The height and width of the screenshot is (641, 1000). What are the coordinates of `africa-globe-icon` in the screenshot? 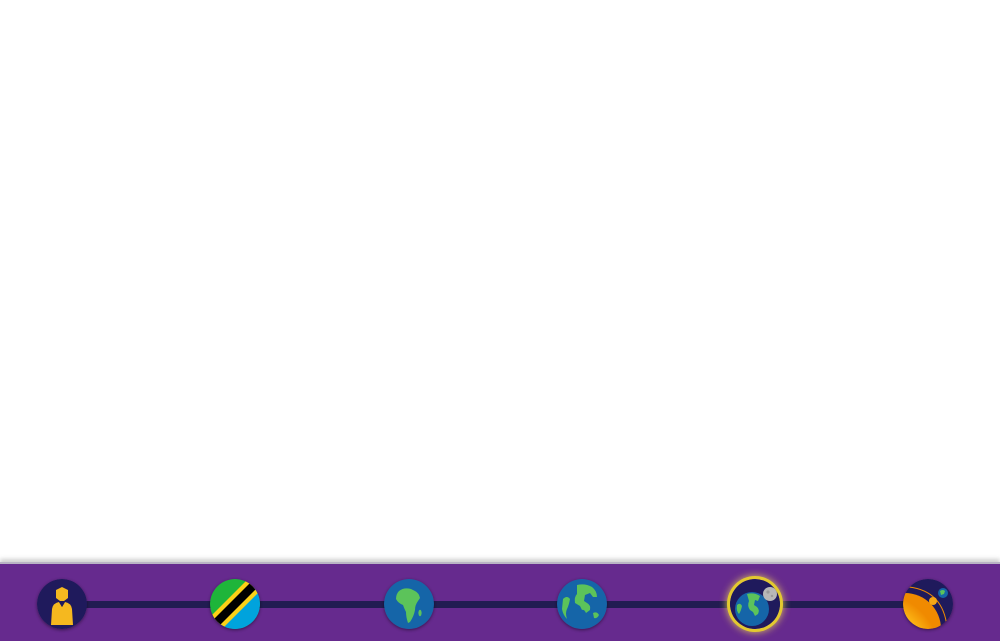 It's located at (409, 604).